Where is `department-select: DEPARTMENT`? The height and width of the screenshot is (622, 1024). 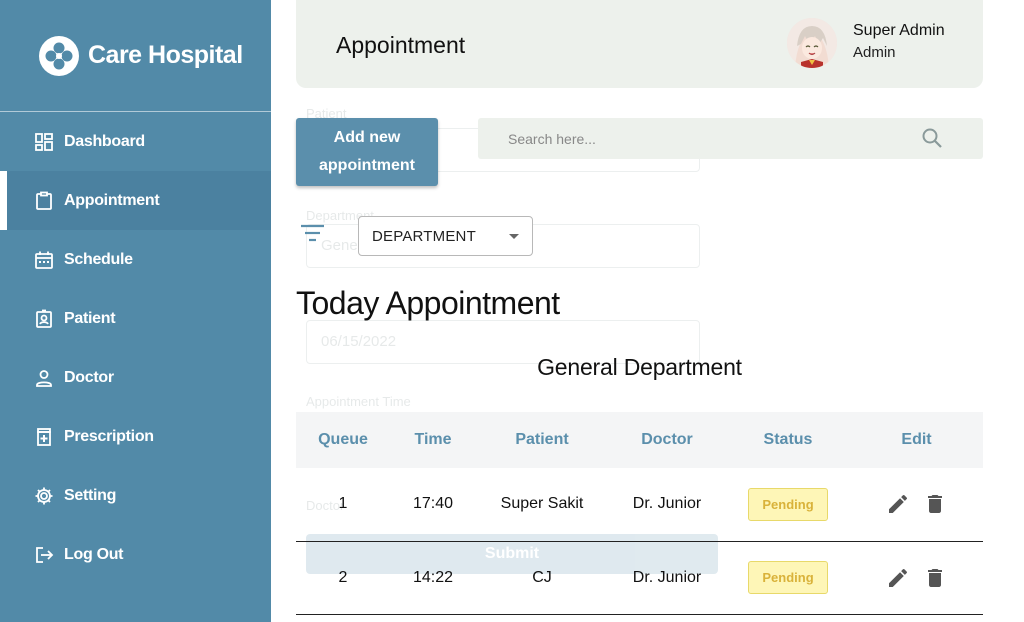
department-select: DEPARTMENT is located at coordinates (445, 236).